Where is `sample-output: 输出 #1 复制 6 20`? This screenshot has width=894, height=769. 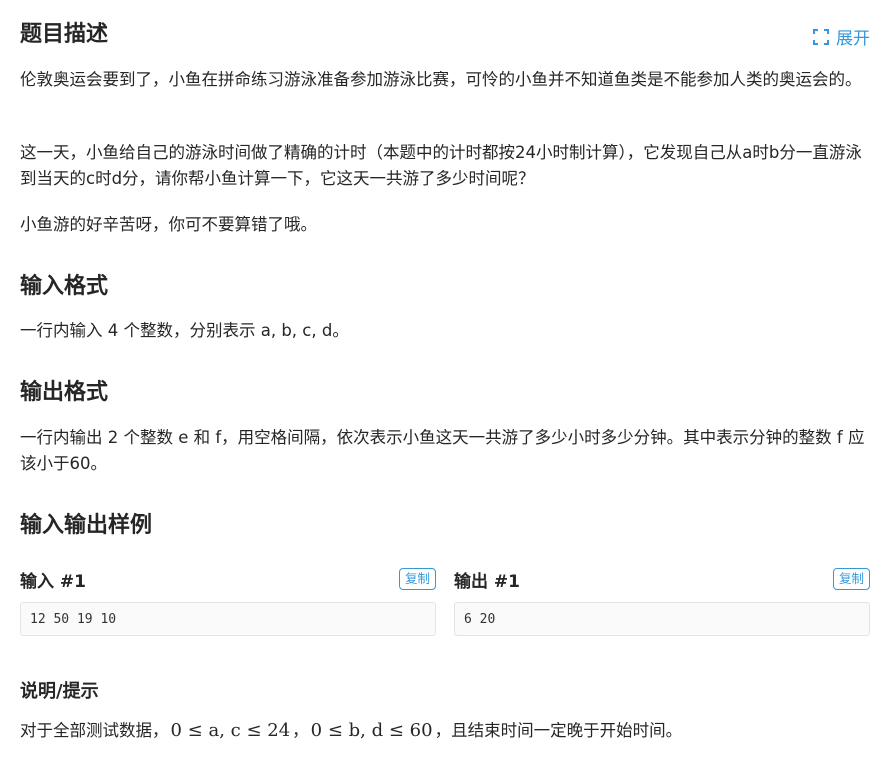 sample-output: 输出 #1 复制 6 20 is located at coordinates (662, 601).